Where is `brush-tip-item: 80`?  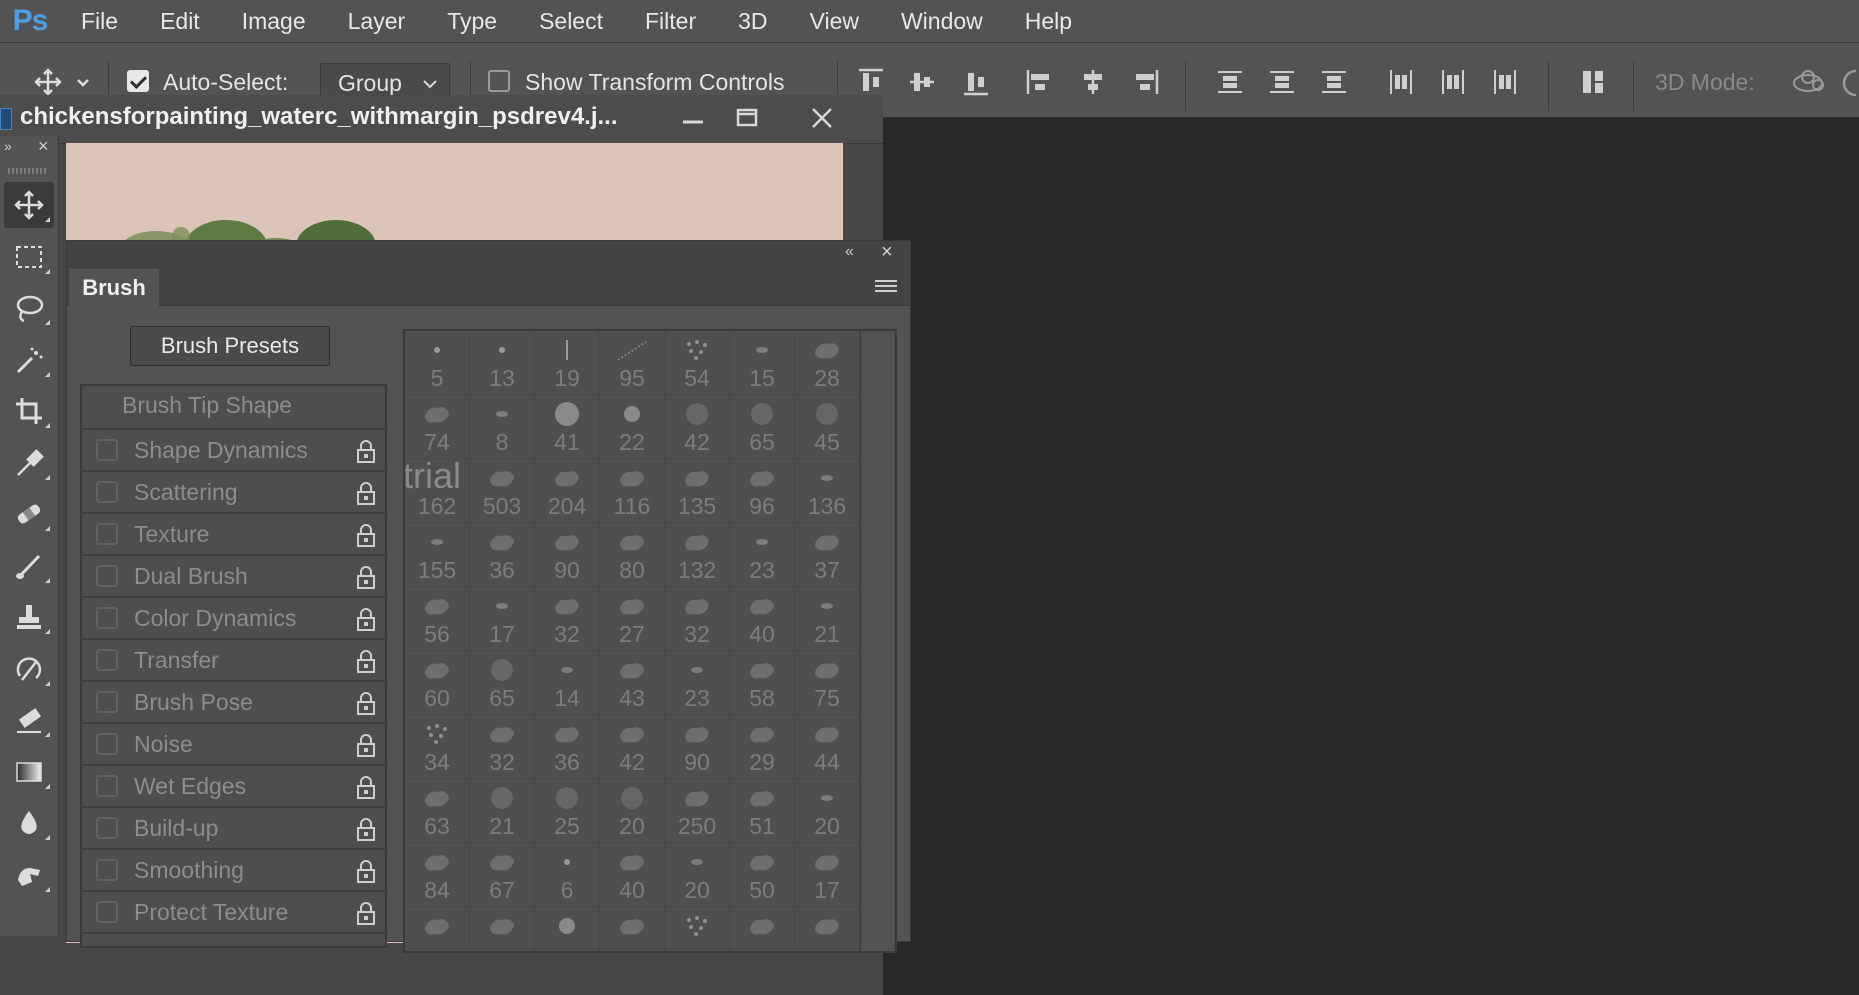 brush-tip-item: 80 is located at coordinates (632, 555).